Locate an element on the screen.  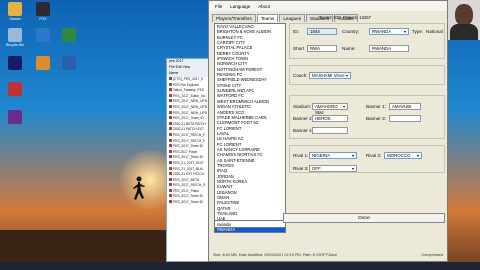
team-search-input: rwanda is located at coordinates (250, 224).